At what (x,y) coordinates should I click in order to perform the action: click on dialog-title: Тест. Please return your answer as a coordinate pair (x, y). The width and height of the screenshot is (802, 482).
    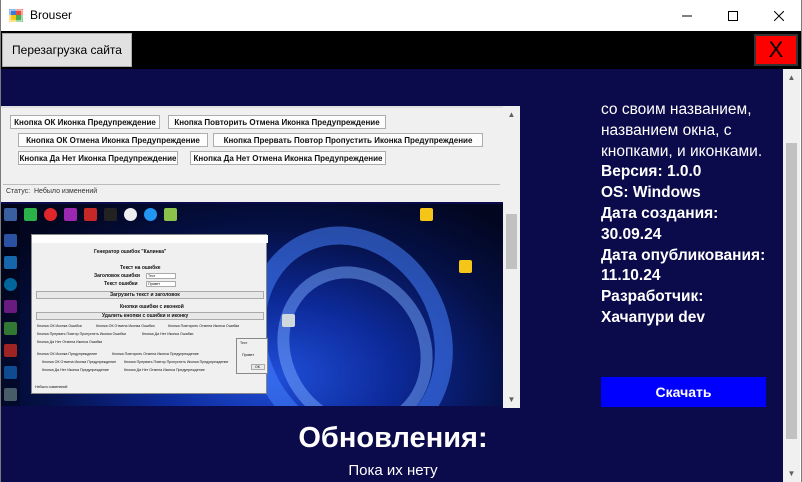
    Looking at the image, I should click on (244, 343).